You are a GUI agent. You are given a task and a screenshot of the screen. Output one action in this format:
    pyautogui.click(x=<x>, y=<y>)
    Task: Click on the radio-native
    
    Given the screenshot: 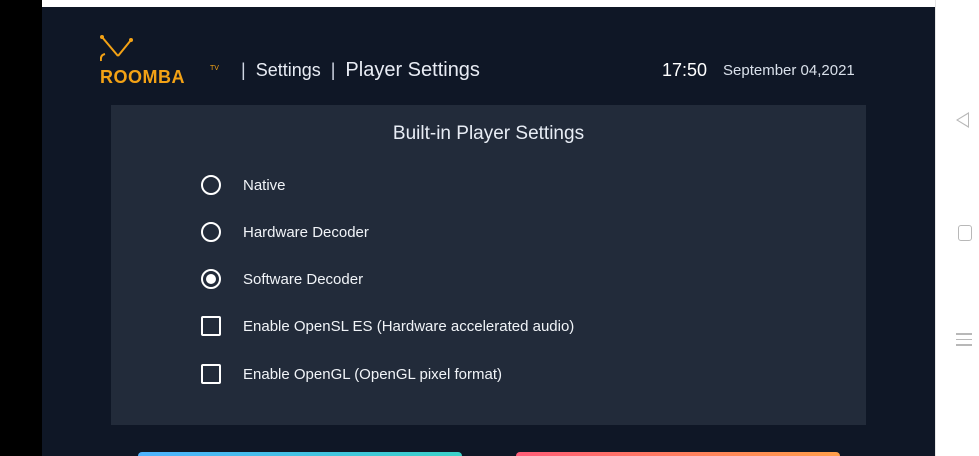 What is the action you would take?
    pyautogui.click(x=211, y=185)
    